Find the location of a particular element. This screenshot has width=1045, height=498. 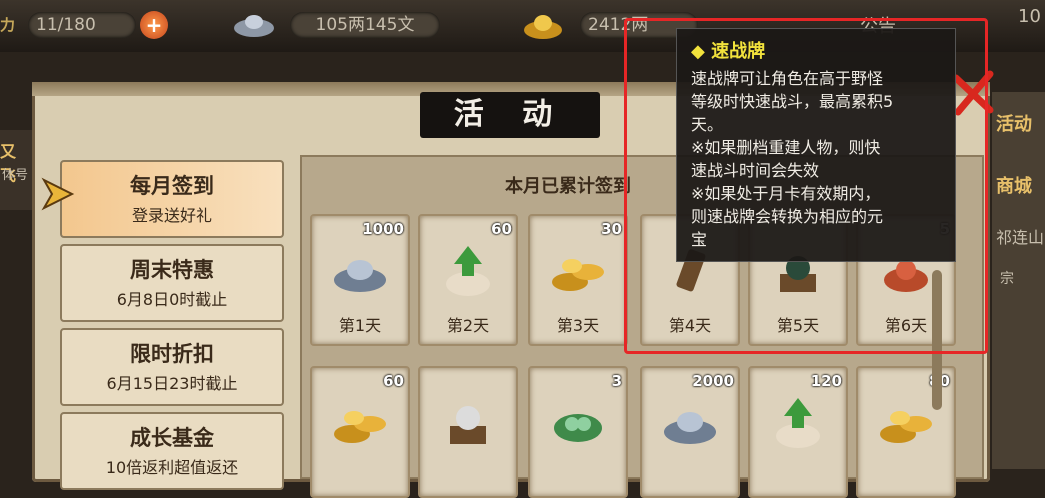

reward-count: 3 is located at coordinates (616, 381).